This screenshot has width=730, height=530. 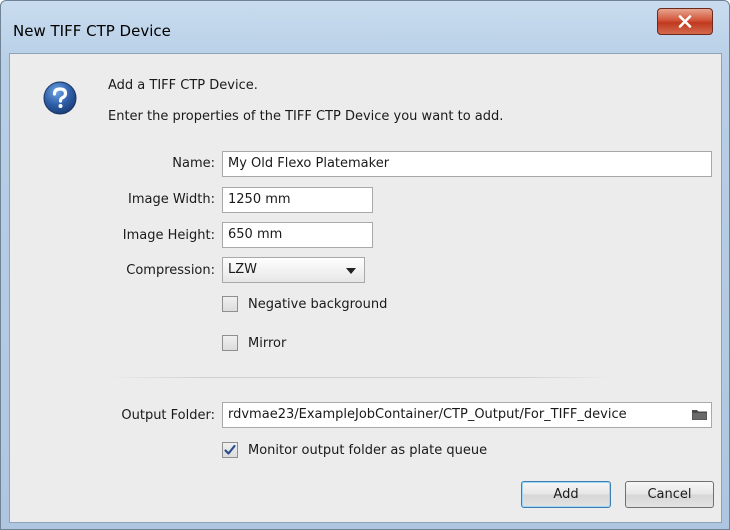 I want to click on image-height-field: 650 mm, so click(x=297, y=235).